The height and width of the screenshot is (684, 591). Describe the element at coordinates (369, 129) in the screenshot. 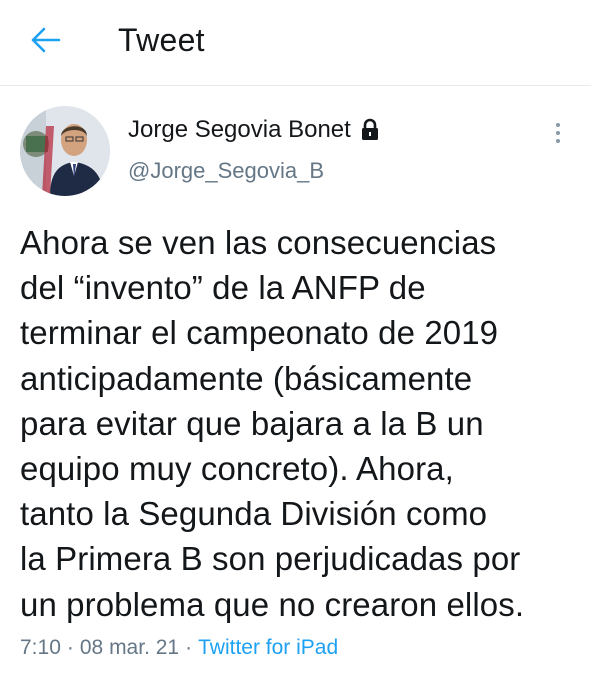

I see `lock-icon` at that location.